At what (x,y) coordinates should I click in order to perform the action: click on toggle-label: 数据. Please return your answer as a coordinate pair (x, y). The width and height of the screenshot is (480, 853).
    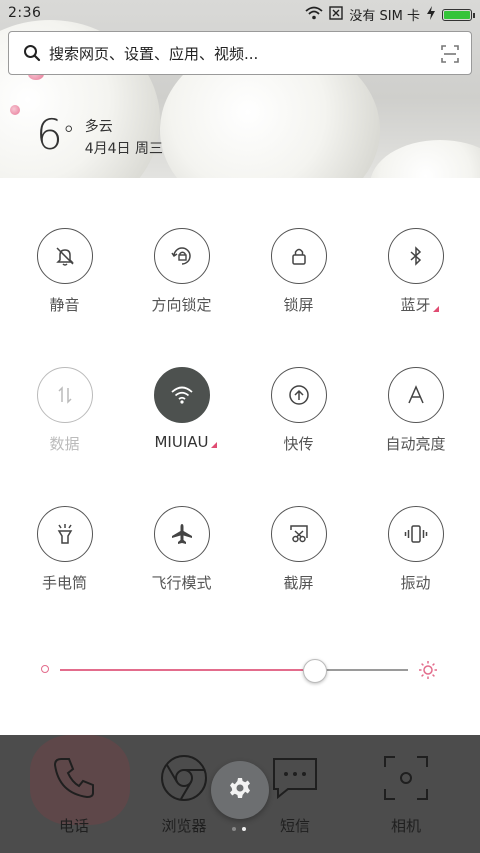
    Looking at the image, I should click on (64, 444).